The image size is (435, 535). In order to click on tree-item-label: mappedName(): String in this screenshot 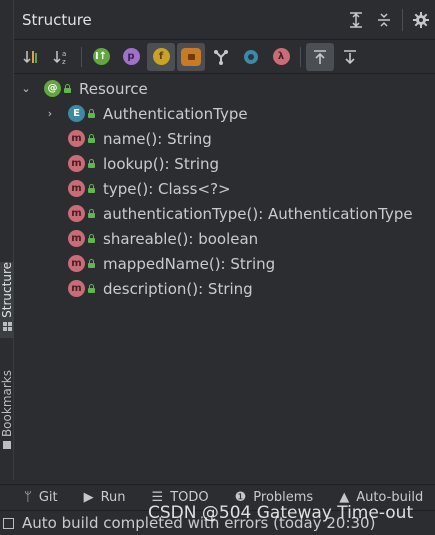, I will do `click(189, 263)`.